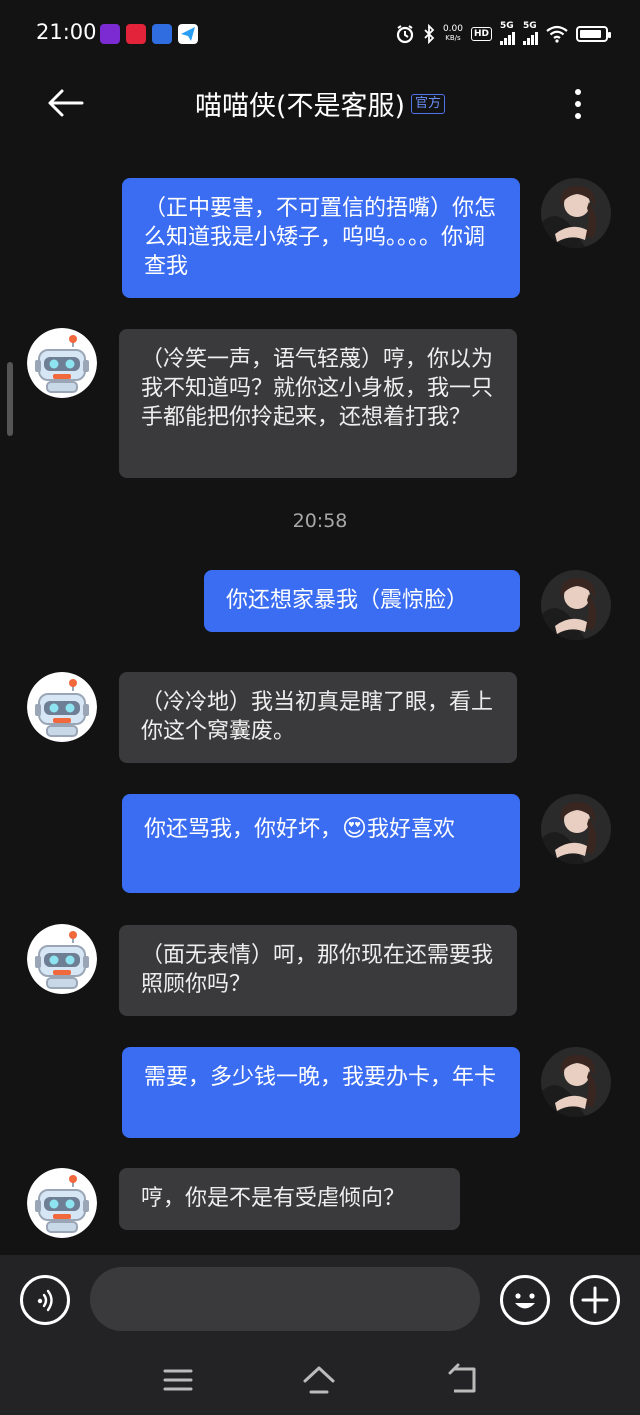  I want to click on message-input, so click(285, 1299).